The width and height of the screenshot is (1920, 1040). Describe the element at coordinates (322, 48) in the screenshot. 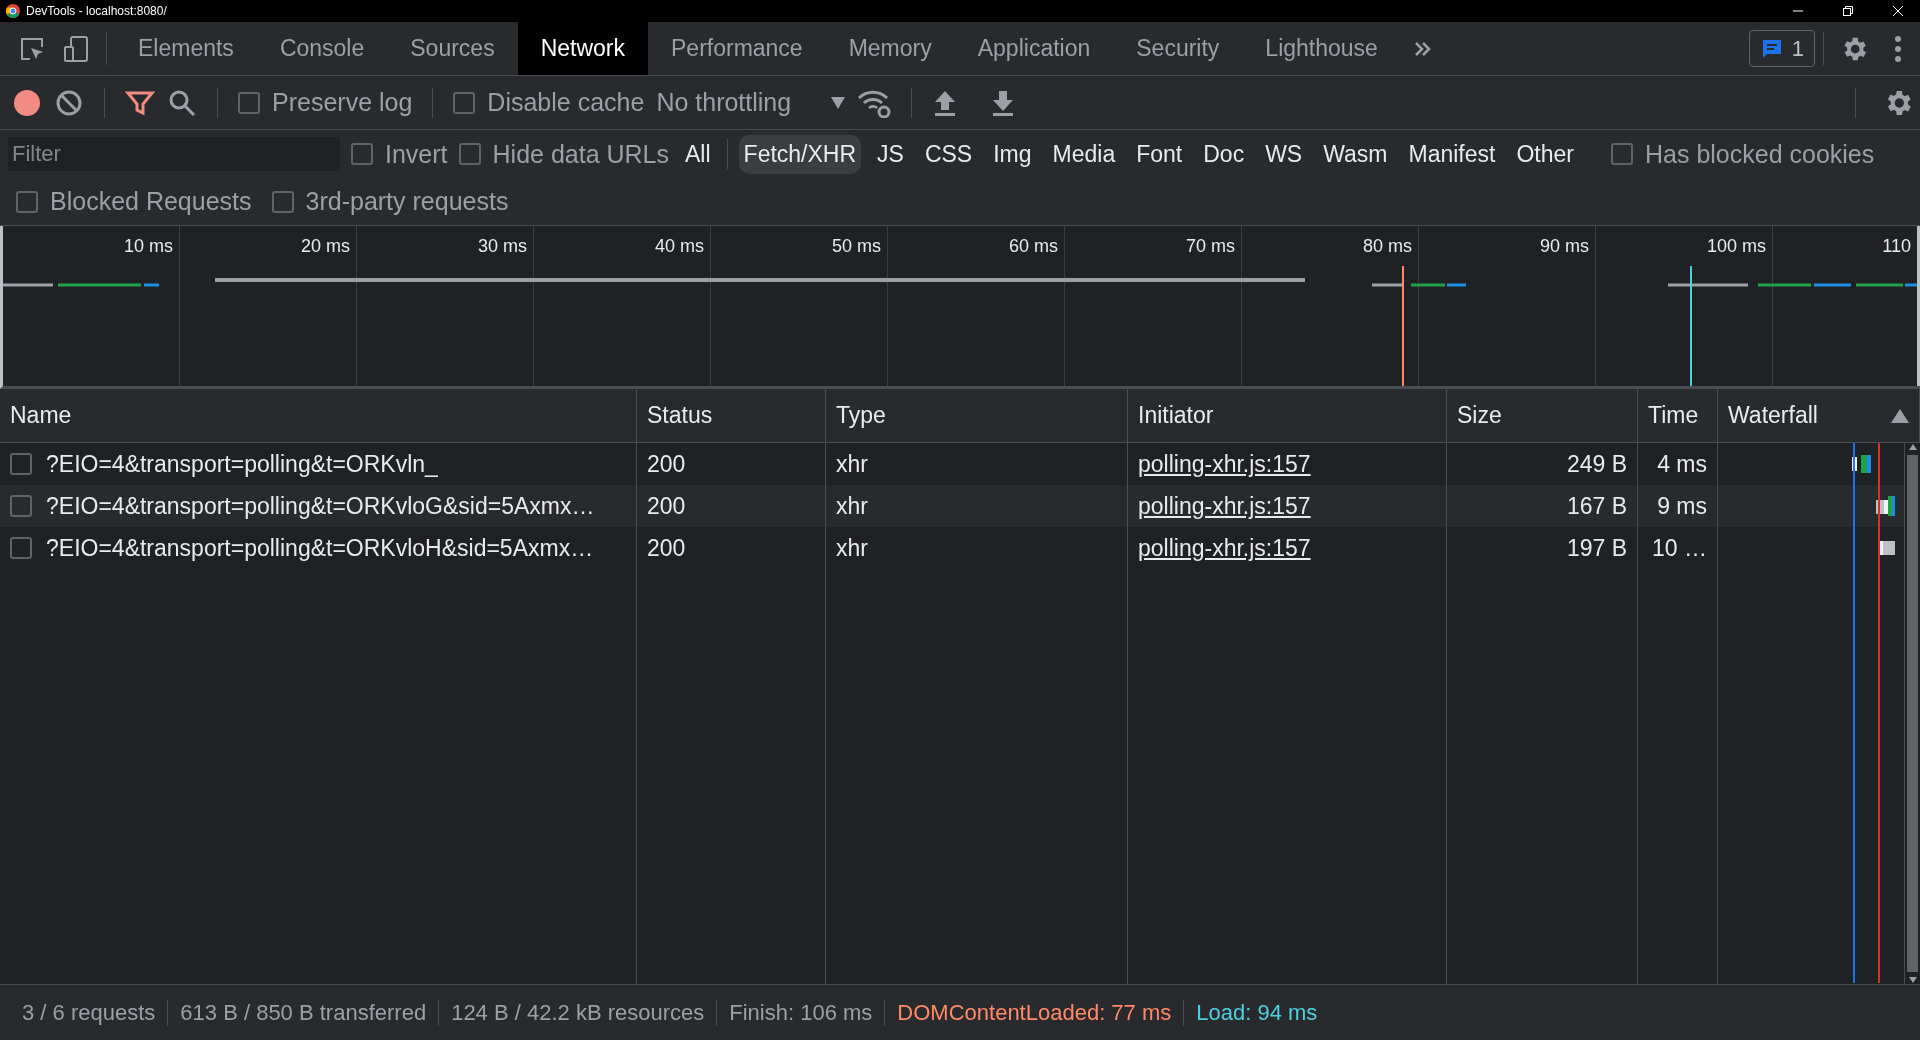

I see `panel-tab: Console` at that location.